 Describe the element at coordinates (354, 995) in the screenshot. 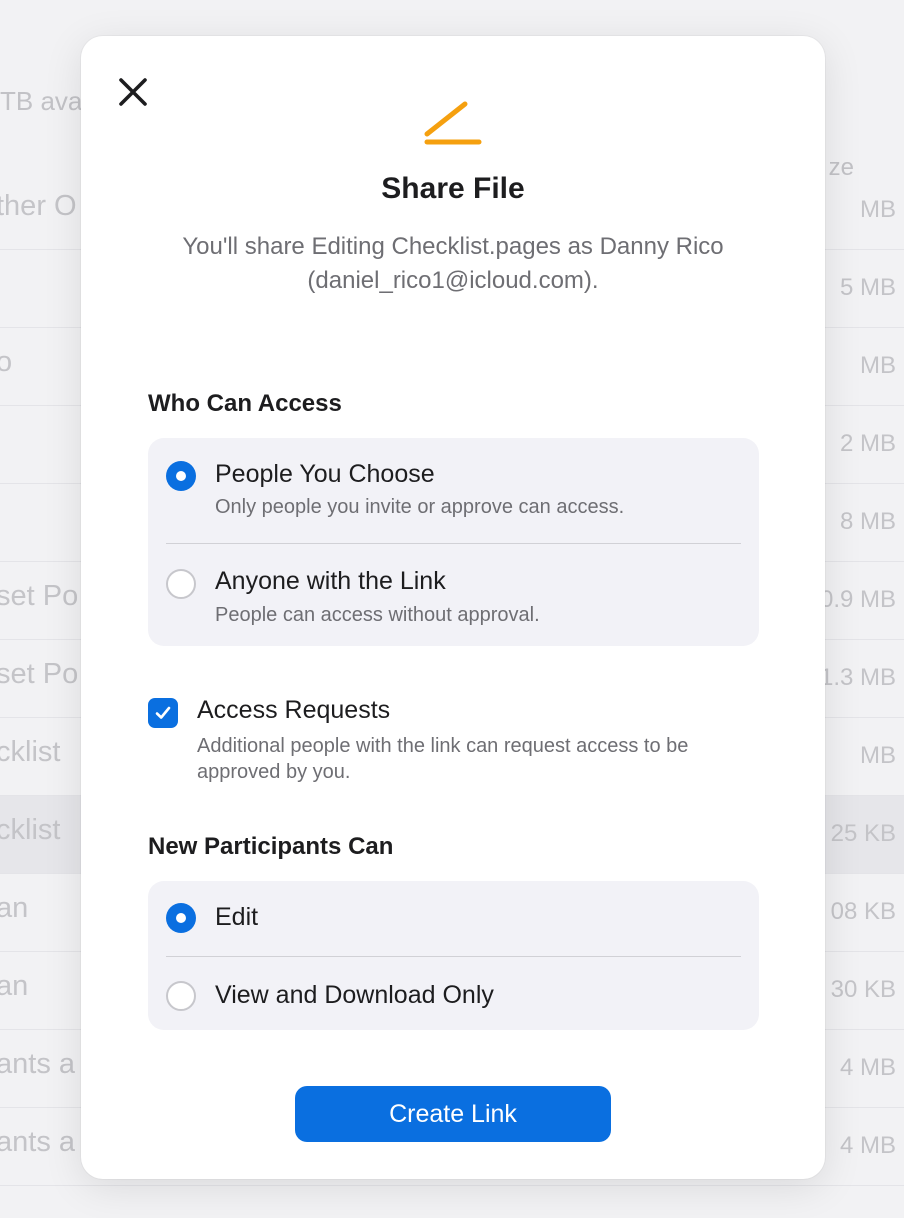

I see `option-title: View and Download Only` at that location.